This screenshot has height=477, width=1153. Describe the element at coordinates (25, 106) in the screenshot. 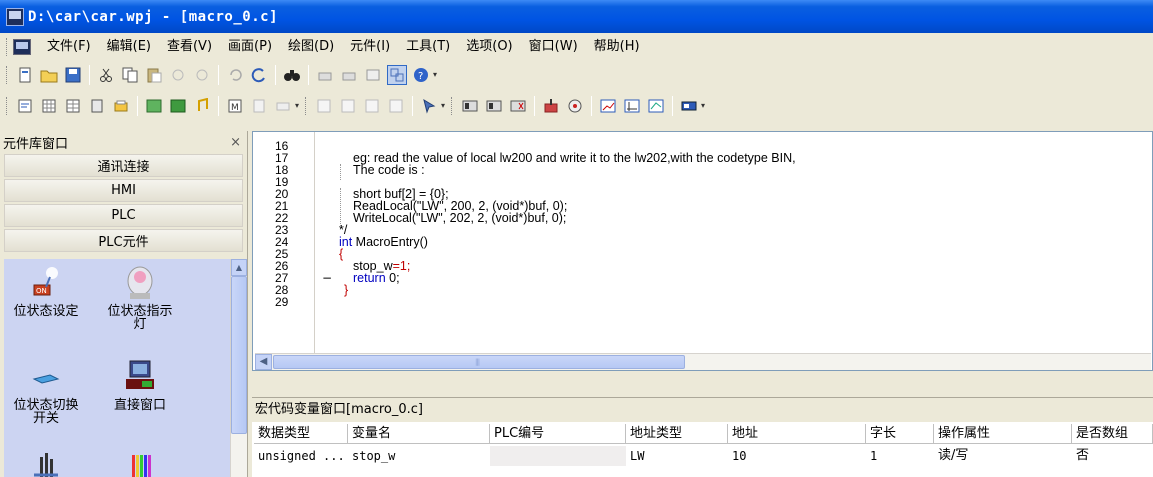

I see `compile-icon` at that location.